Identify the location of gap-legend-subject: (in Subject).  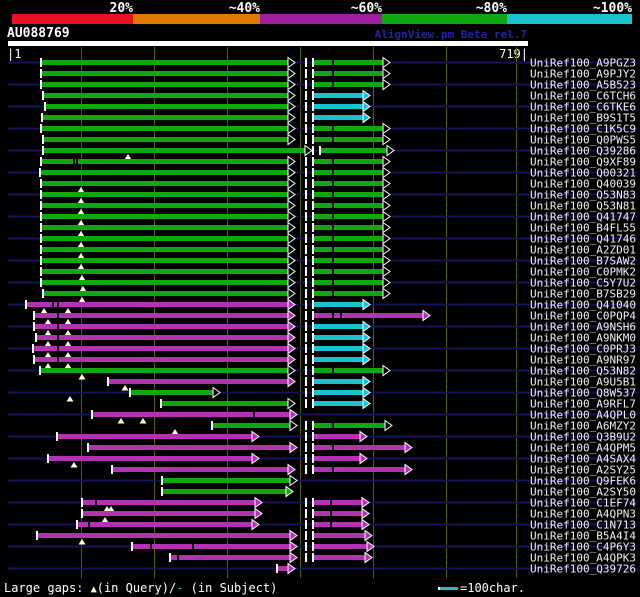
(230, 588).